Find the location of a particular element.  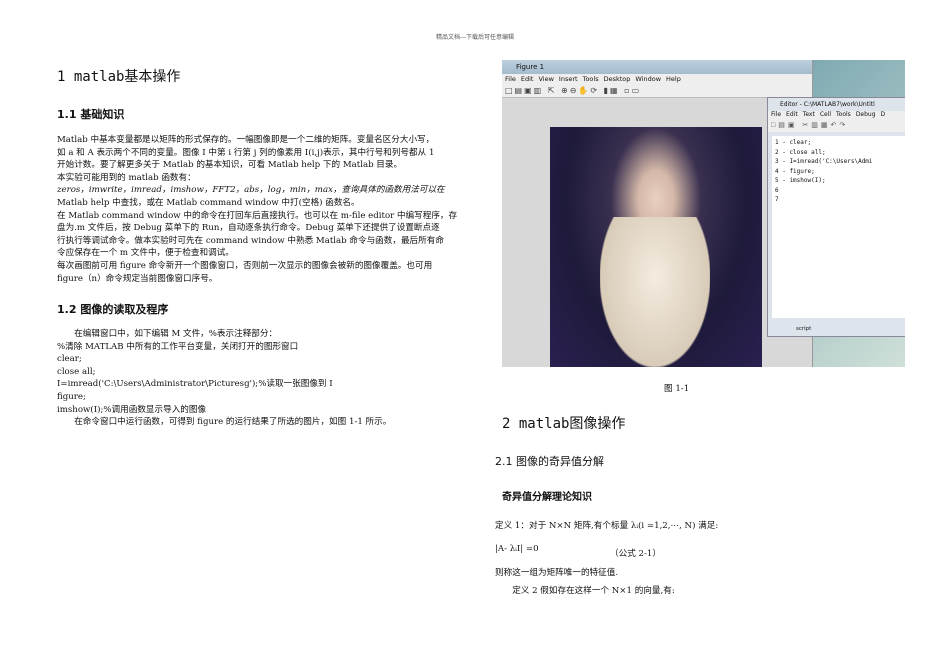

text-line: clear; is located at coordinates (69, 359).